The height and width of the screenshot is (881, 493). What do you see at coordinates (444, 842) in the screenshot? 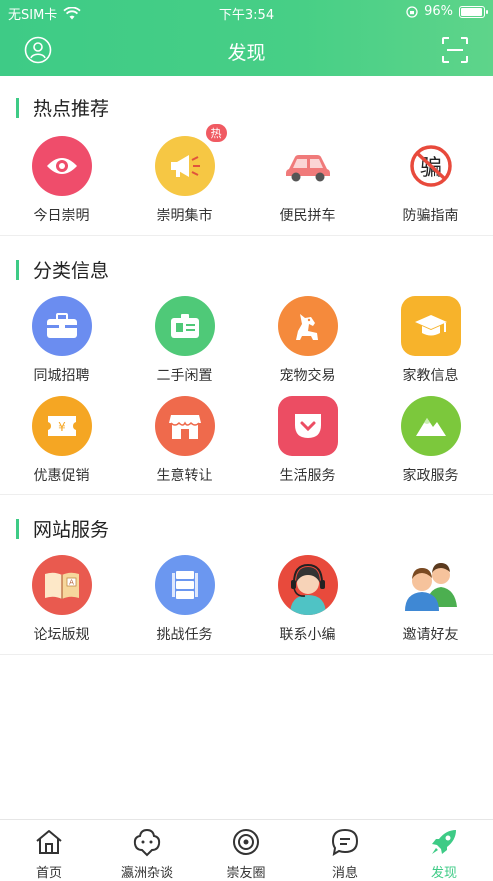
I see `rocket-icon` at bounding box center [444, 842].